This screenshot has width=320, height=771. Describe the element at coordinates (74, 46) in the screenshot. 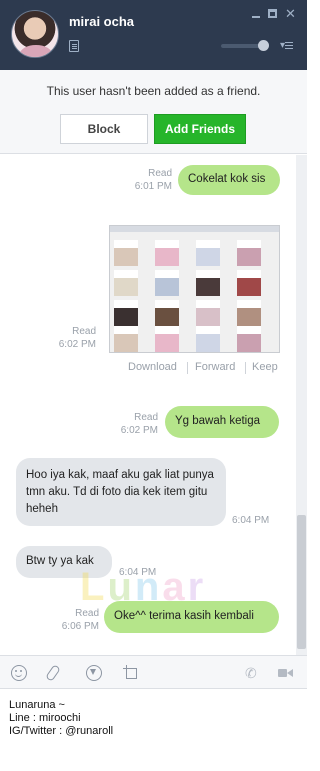

I see `note-icon` at that location.